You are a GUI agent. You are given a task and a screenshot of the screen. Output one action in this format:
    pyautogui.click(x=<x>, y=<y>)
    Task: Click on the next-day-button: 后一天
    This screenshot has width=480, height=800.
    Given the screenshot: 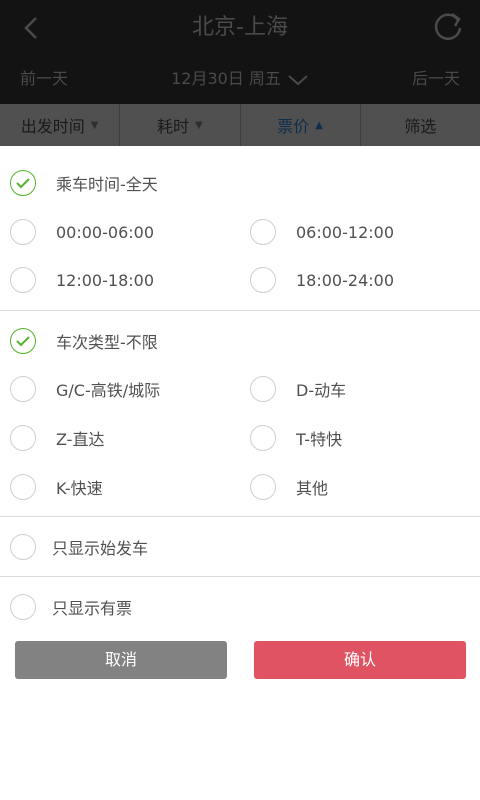 What is the action you would take?
    pyautogui.click(x=436, y=79)
    